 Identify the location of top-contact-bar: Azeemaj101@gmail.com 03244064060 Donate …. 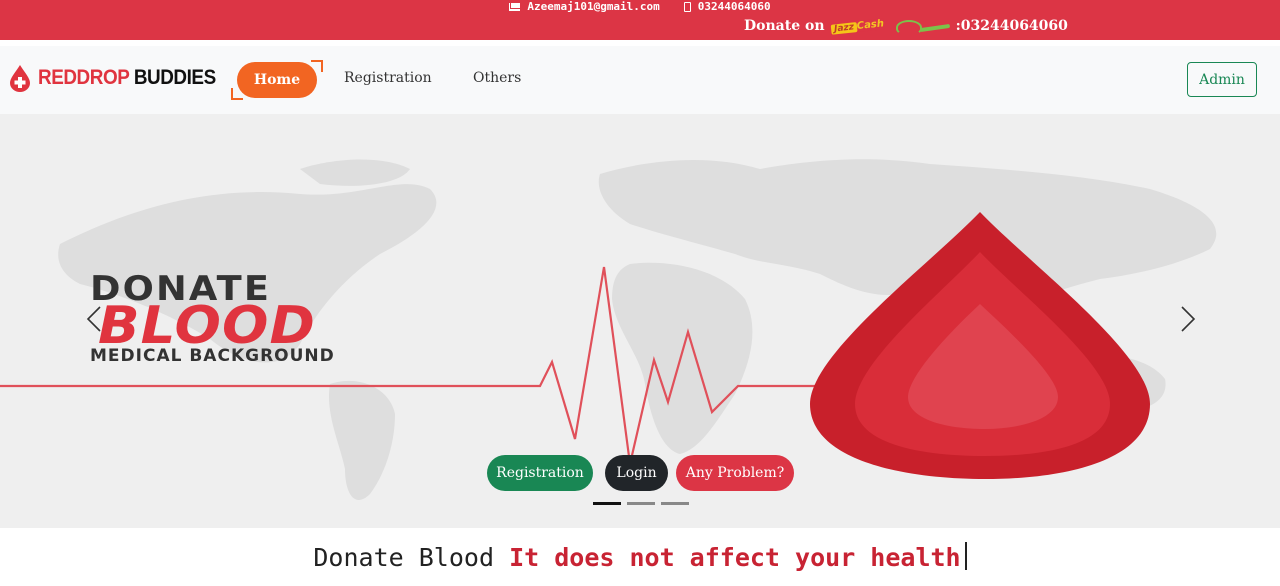
(640, 20).